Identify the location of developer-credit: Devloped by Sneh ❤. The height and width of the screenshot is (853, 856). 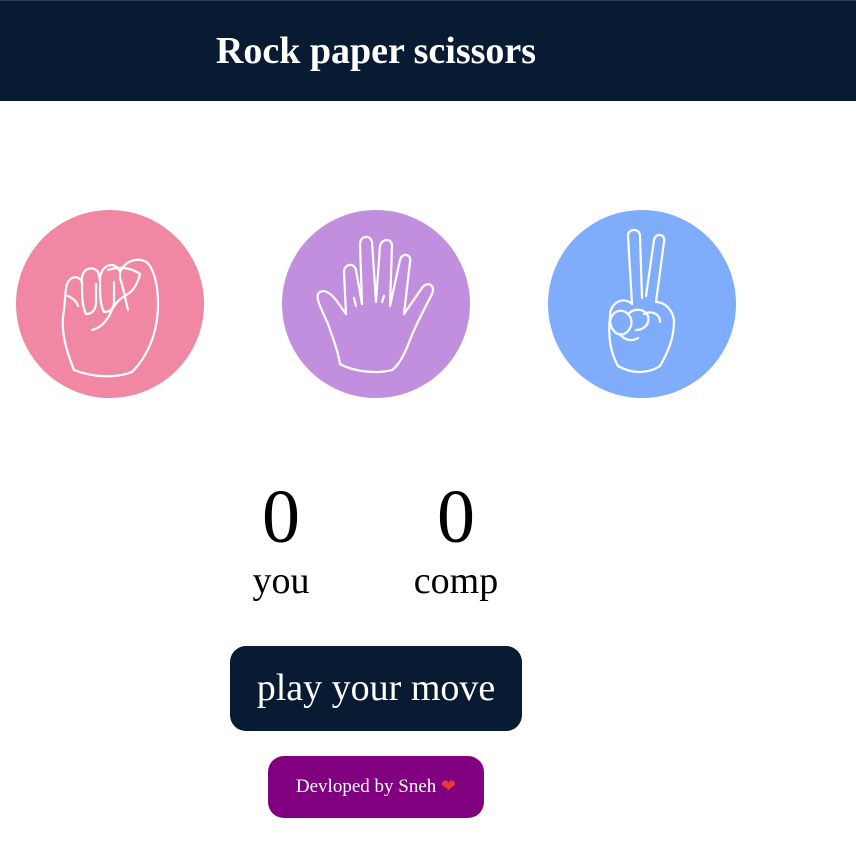
(376, 787).